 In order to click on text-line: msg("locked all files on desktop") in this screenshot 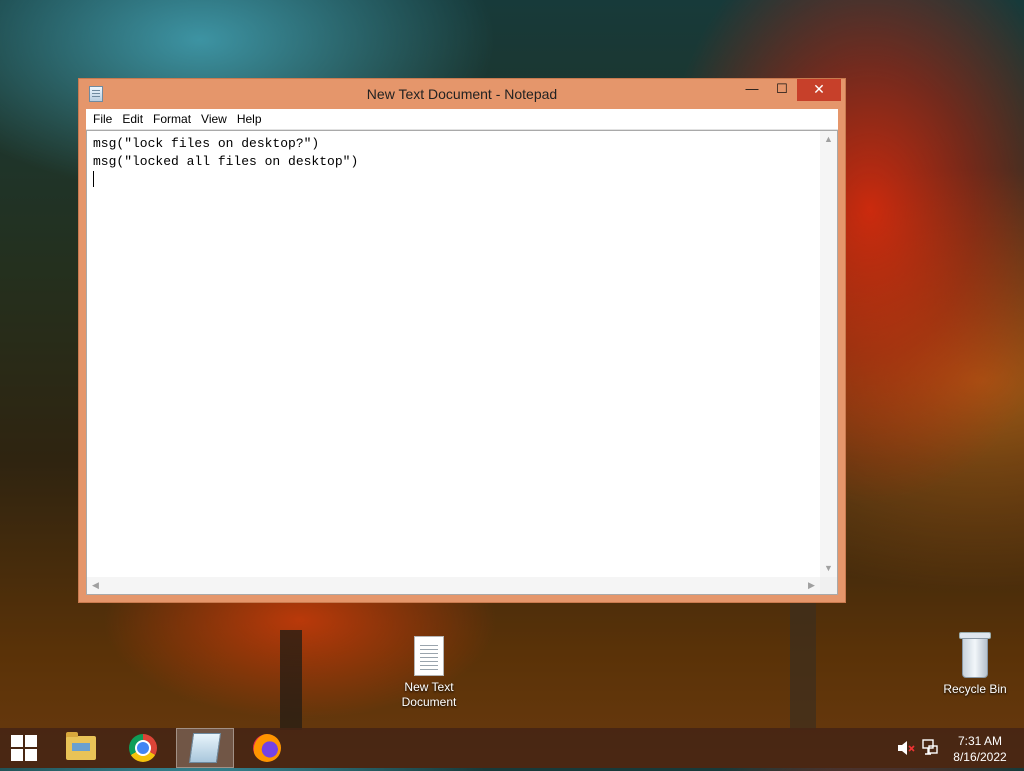, I will do `click(226, 161)`.